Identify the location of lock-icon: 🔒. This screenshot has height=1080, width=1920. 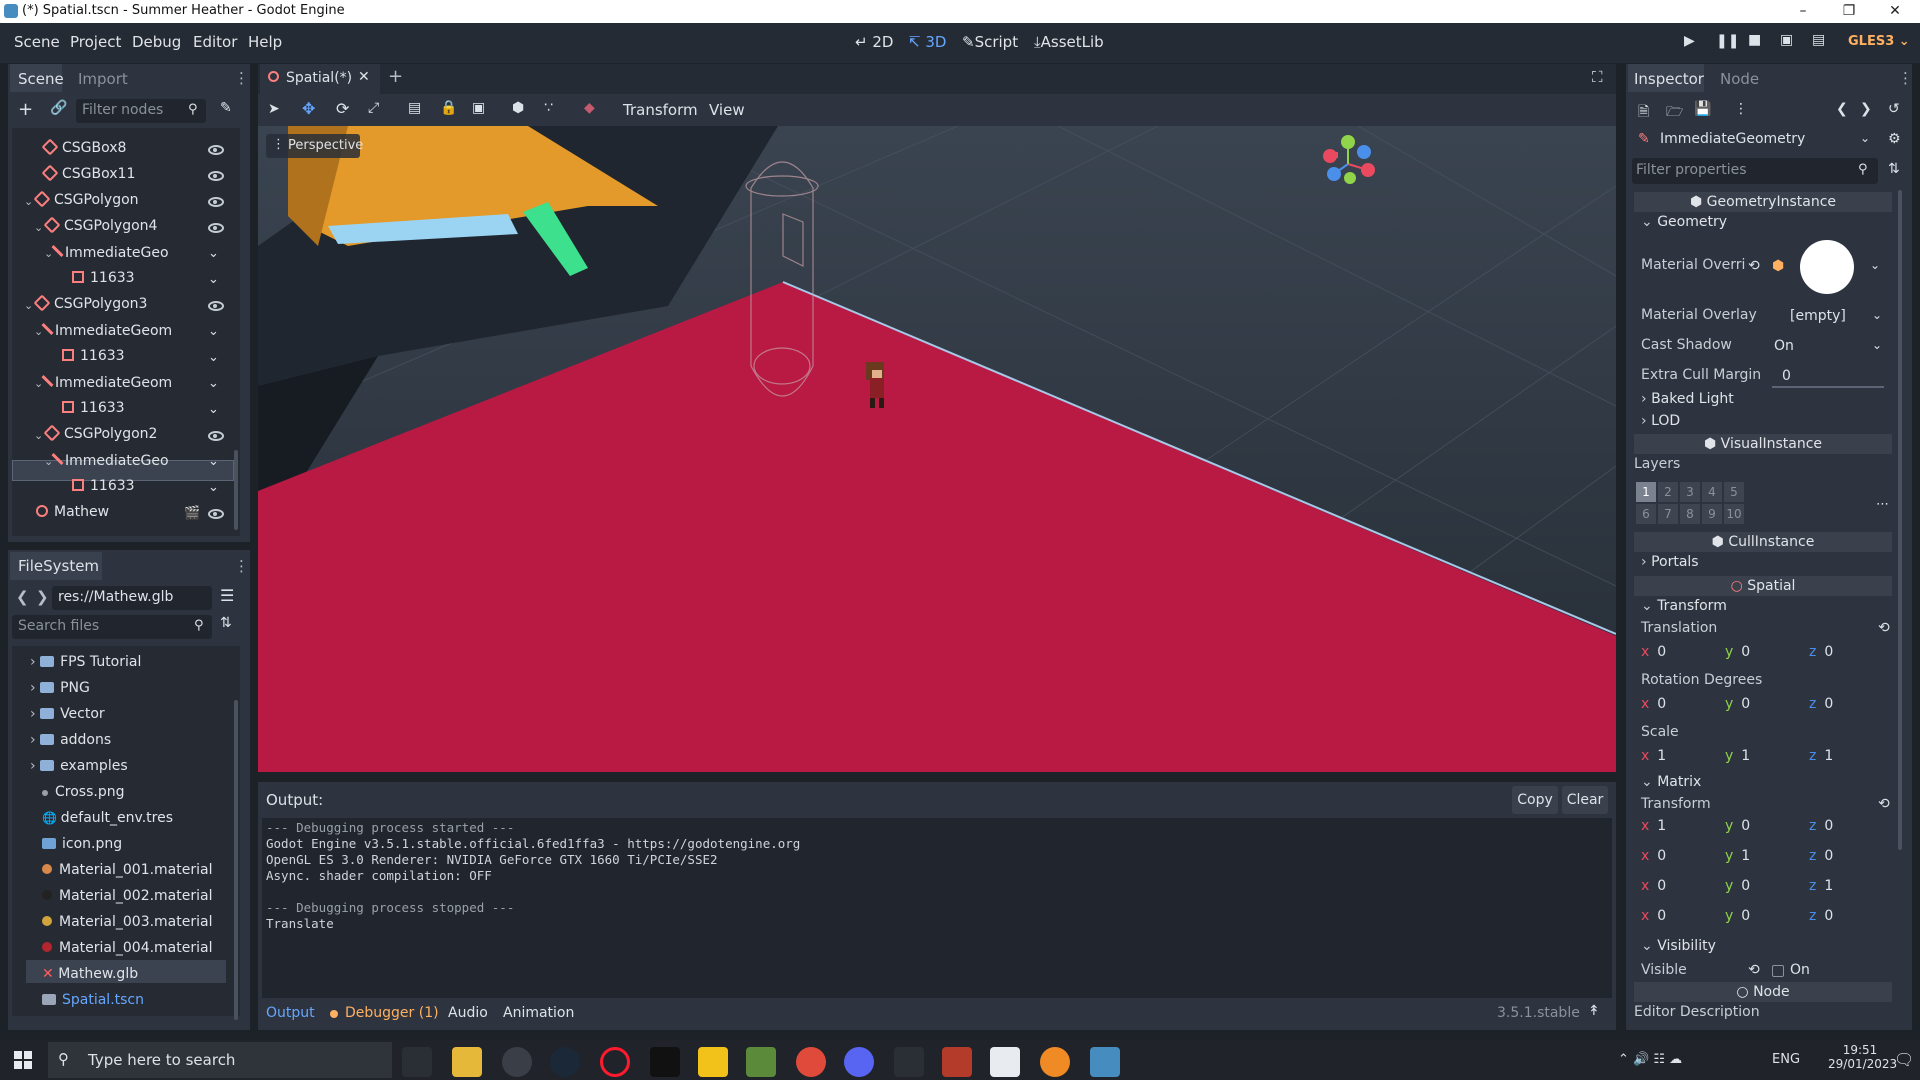
(448, 108).